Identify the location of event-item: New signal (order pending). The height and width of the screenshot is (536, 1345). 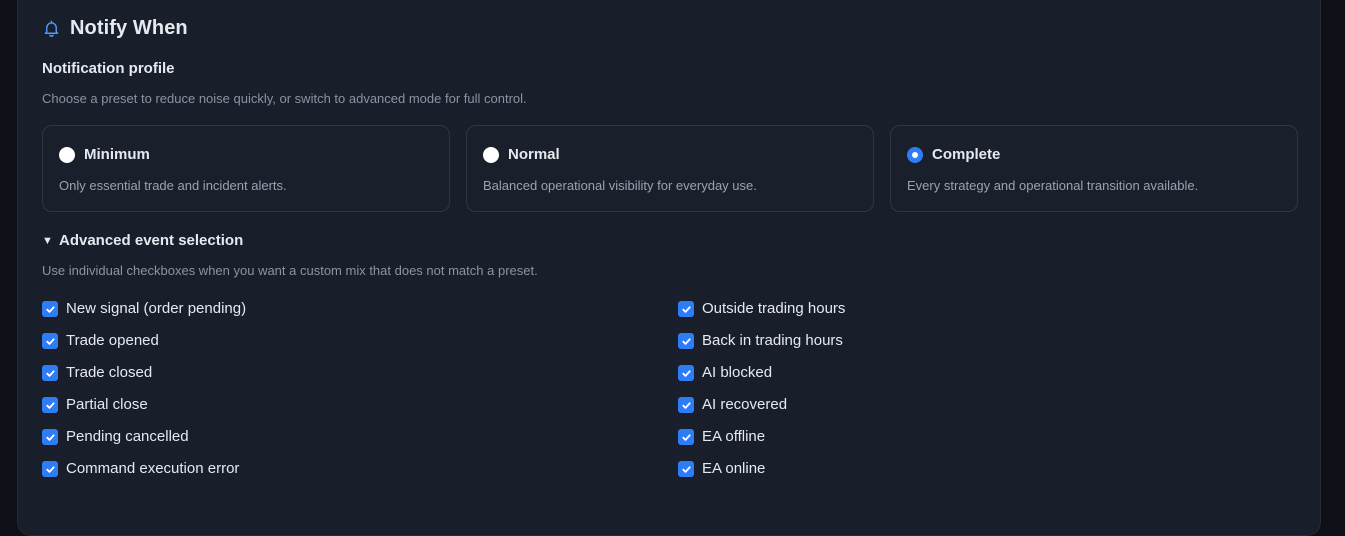
(144, 316).